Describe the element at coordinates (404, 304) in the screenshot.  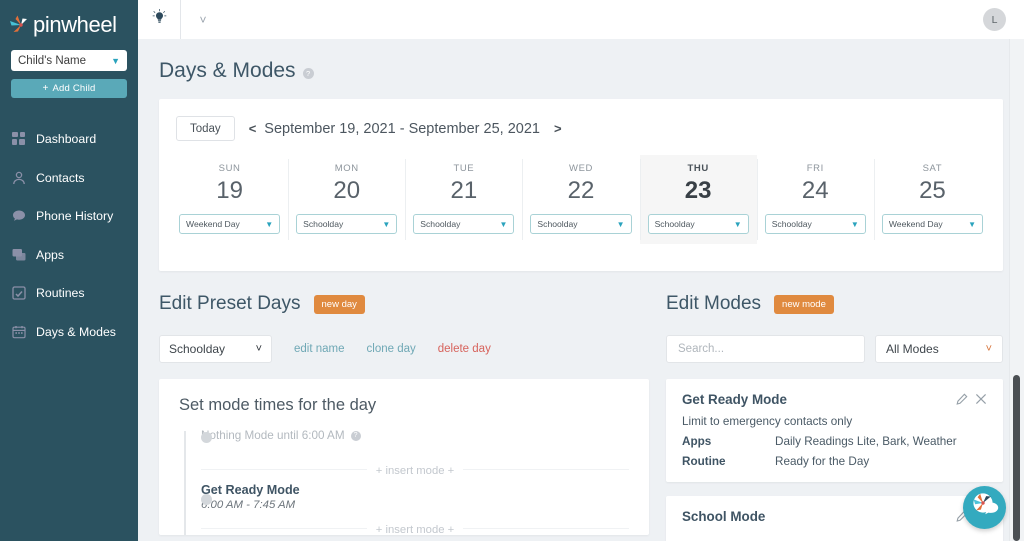
I see `preset-days-header: Edit Preset Days new day` at that location.